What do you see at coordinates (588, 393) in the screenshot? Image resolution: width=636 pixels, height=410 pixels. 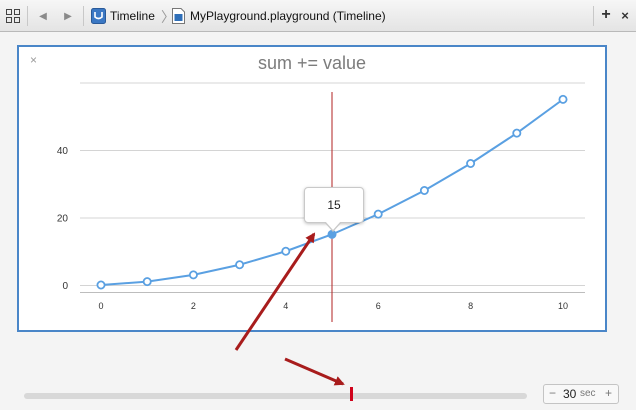 I see `duration-unit: sec` at bounding box center [588, 393].